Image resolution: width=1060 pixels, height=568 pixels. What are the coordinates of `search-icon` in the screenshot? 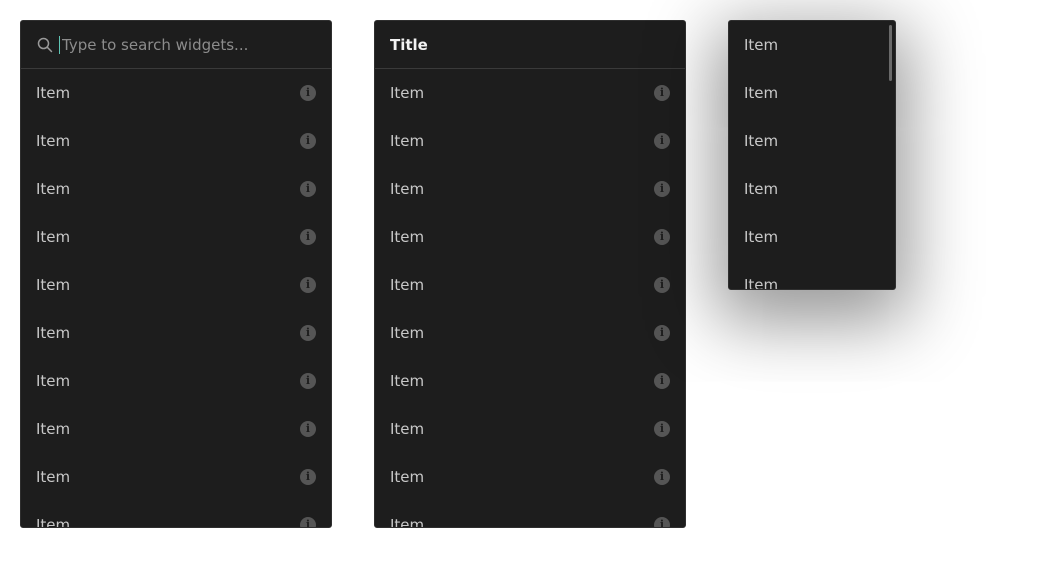 It's located at (45, 45).